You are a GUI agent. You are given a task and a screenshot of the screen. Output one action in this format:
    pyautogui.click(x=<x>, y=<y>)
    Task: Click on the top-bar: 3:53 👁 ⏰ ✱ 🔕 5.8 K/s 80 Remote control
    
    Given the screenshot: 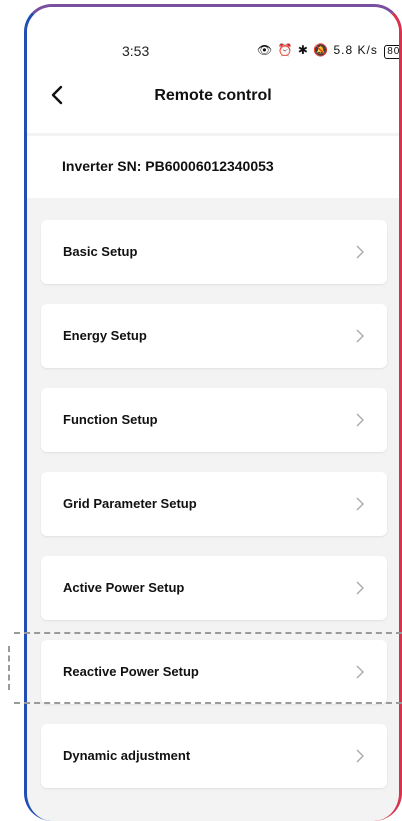 What is the action you would take?
    pyautogui.click(x=213, y=70)
    